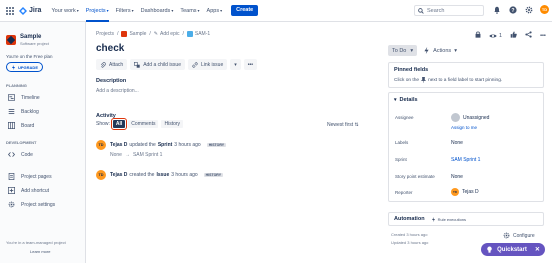  I want to click on close-icon: ✕, so click(537, 249).